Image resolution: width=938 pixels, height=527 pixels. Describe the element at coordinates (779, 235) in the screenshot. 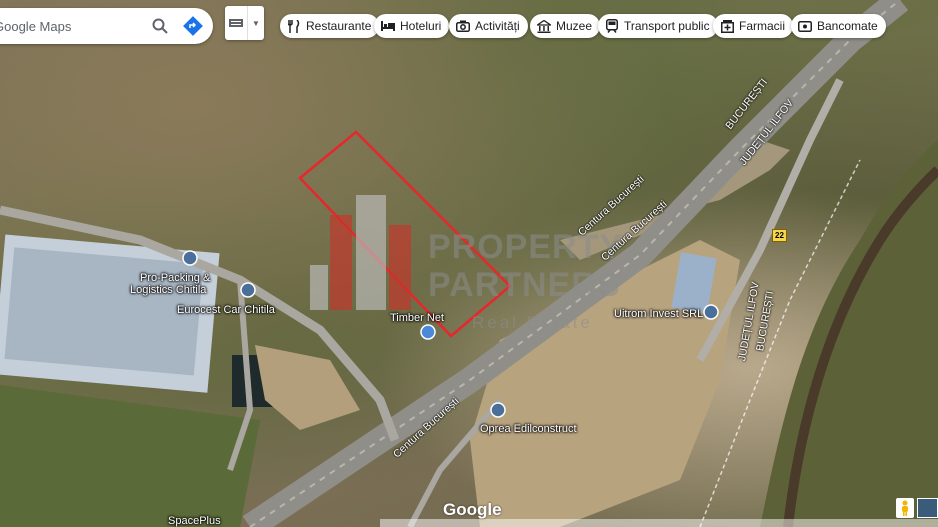

I see `route-shield: 22` at that location.